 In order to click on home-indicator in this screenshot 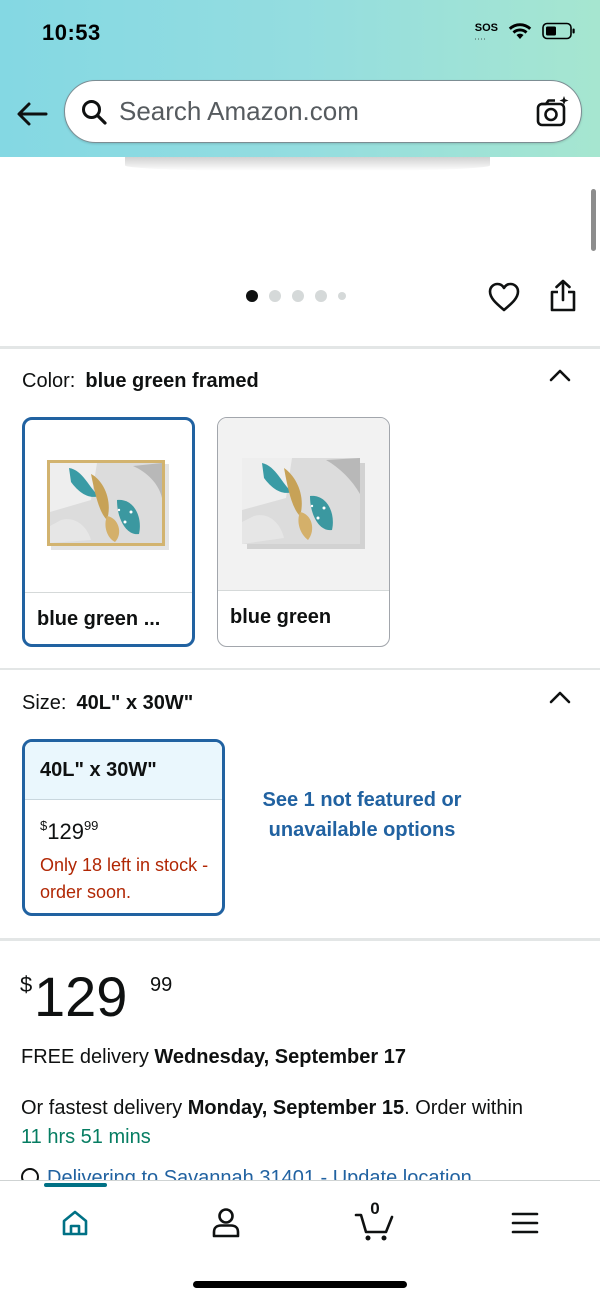, I will do `click(300, 1284)`.